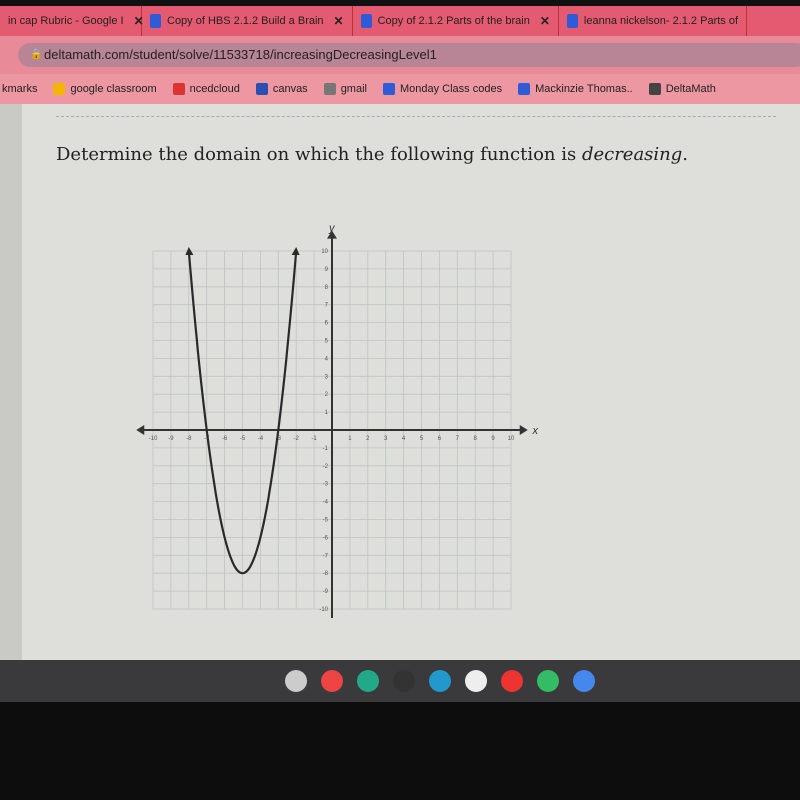  What do you see at coordinates (171, 439) in the screenshot?
I see `x-tick-label: -9` at bounding box center [171, 439].